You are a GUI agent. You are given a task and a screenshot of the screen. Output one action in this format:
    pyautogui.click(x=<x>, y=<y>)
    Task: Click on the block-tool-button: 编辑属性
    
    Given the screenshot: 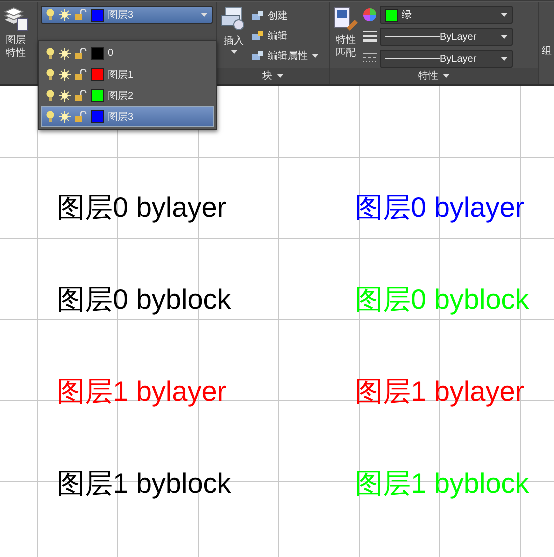 What is the action you would take?
    pyautogui.click(x=285, y=56)
    